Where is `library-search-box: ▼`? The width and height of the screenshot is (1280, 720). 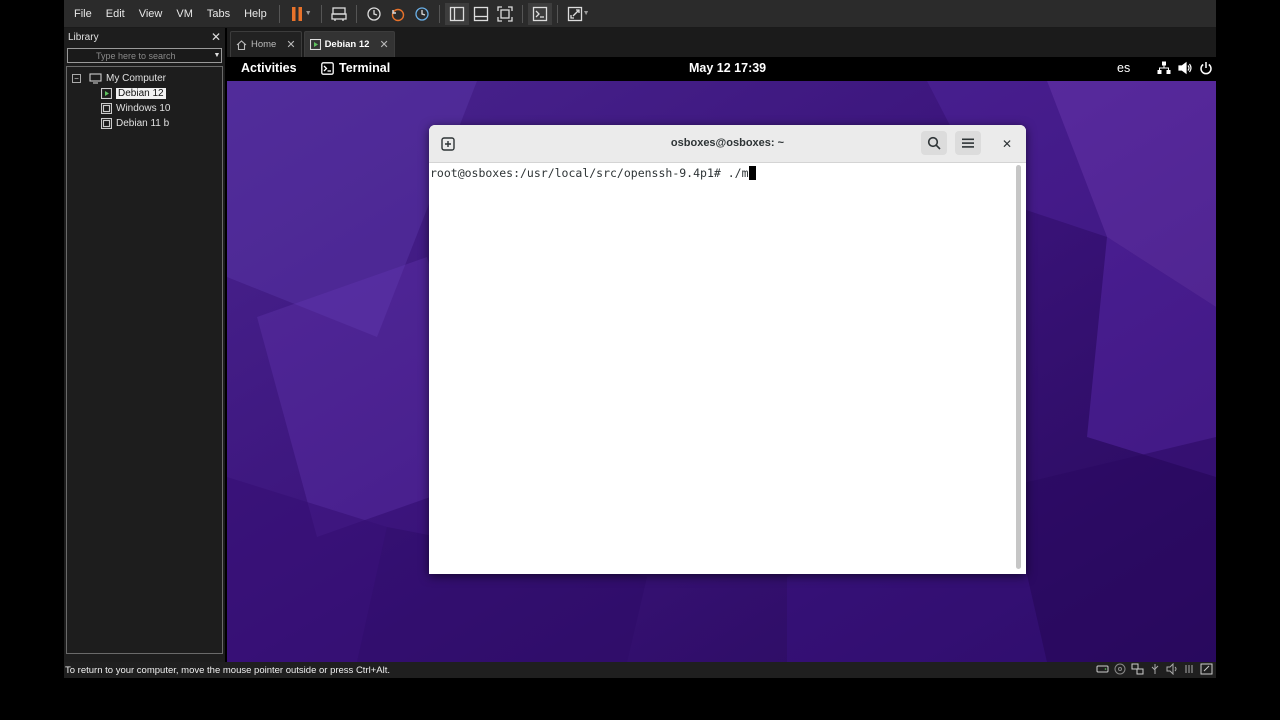 library-search-box: ▼ is located at coordinates (144, 55).